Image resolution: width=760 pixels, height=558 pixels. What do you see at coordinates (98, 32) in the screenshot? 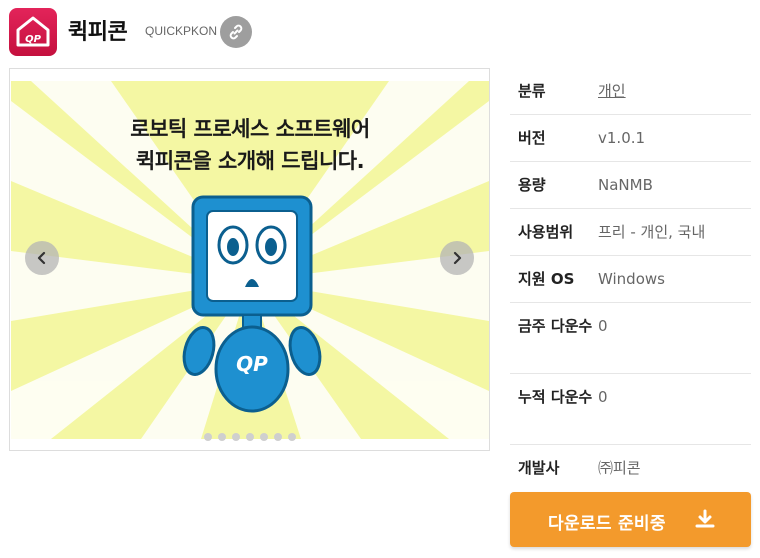
I see `app-title: 퀵피콘` at bounding box center [98, 32].